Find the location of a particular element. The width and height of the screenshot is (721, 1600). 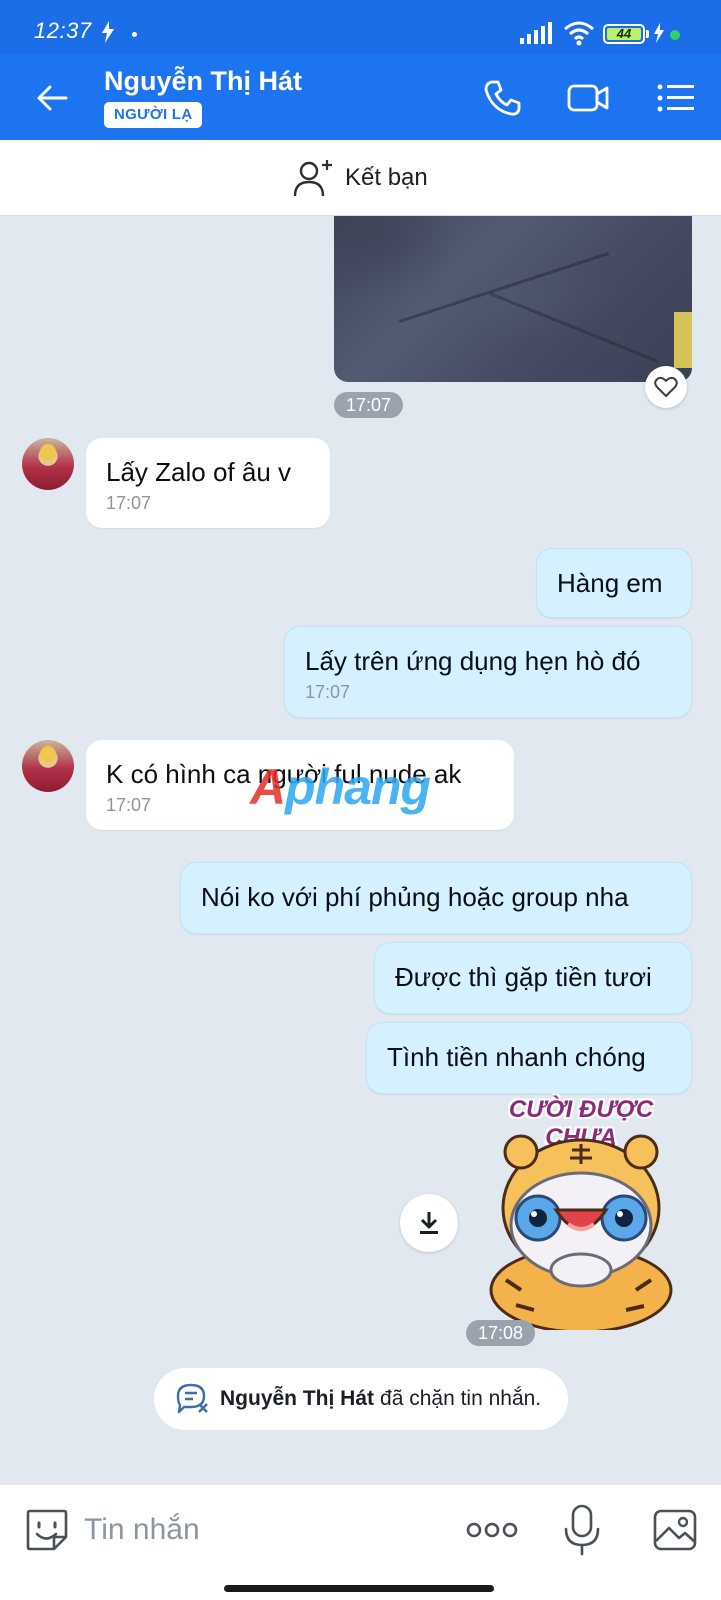

message-text: Lấy trên ứng dụng hẹn hò đó is located at coordinates (473, 661).